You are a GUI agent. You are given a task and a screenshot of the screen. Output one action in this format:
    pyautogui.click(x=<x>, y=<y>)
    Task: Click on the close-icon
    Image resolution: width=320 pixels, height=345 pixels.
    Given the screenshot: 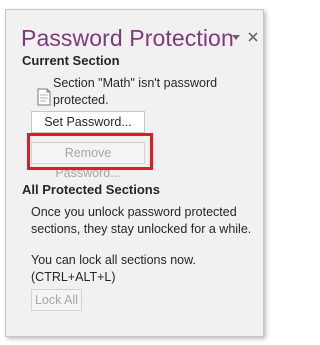 What is the action you would take?
    pyautogui.click(x=253, y=37)
    